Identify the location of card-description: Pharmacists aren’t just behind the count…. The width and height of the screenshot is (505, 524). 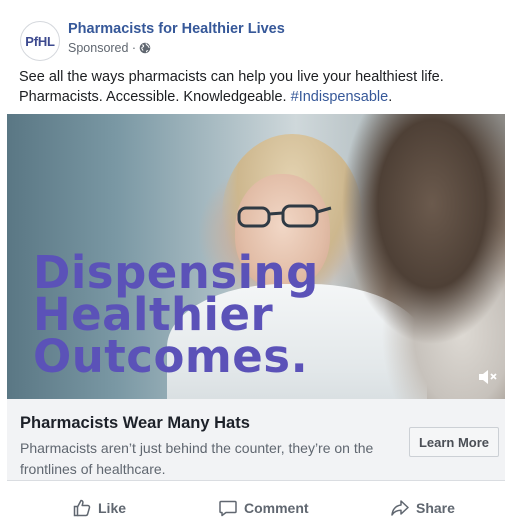
(197, 458).